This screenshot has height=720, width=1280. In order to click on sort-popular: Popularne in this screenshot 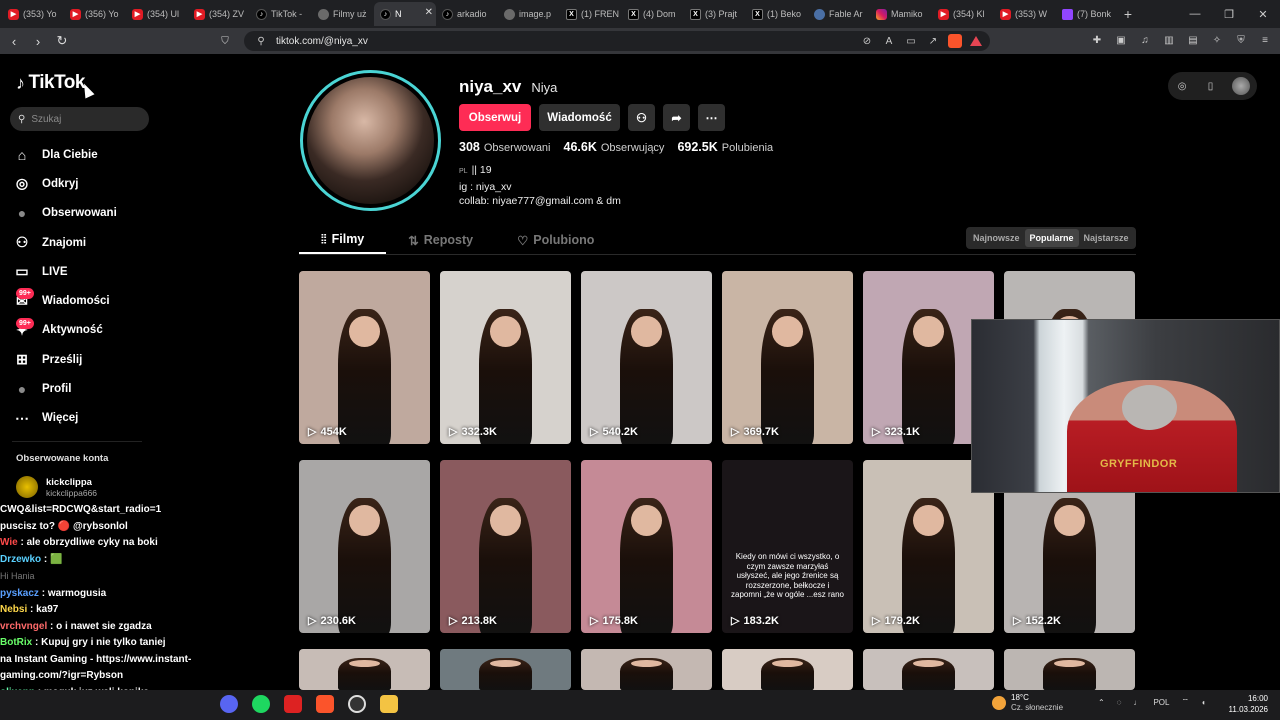, I will do `click(1051, 238)`.